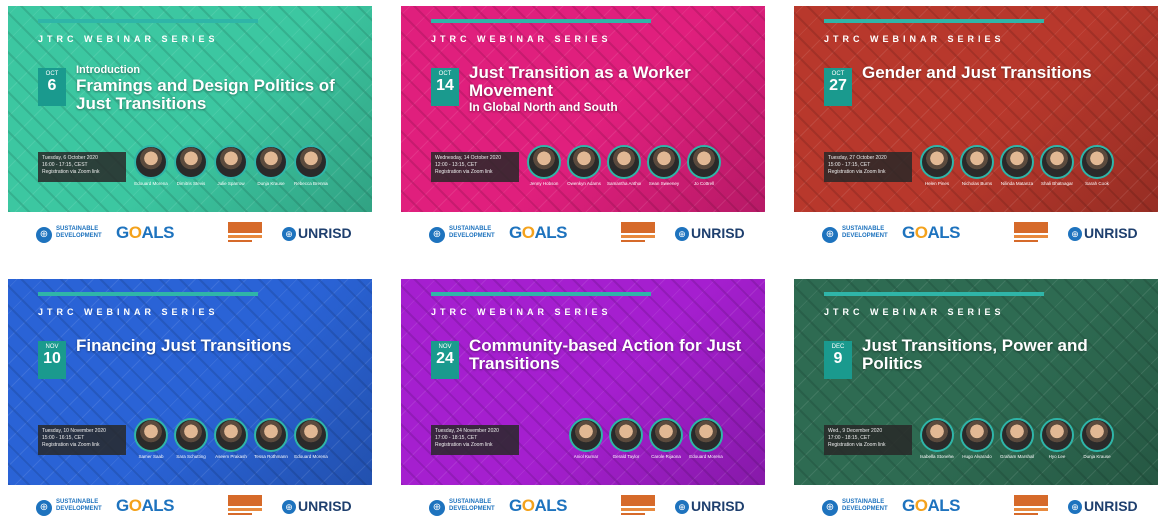  What do you see at coordinates (584, 183) in the screenshot?
I see `speaker-name: Owenkyn Adams` at bounding box center [584, 183].